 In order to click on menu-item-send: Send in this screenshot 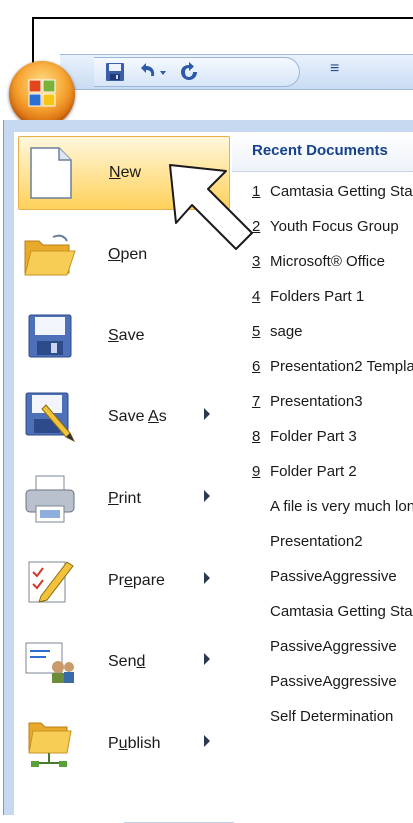, I will do `click(124, 662)`.